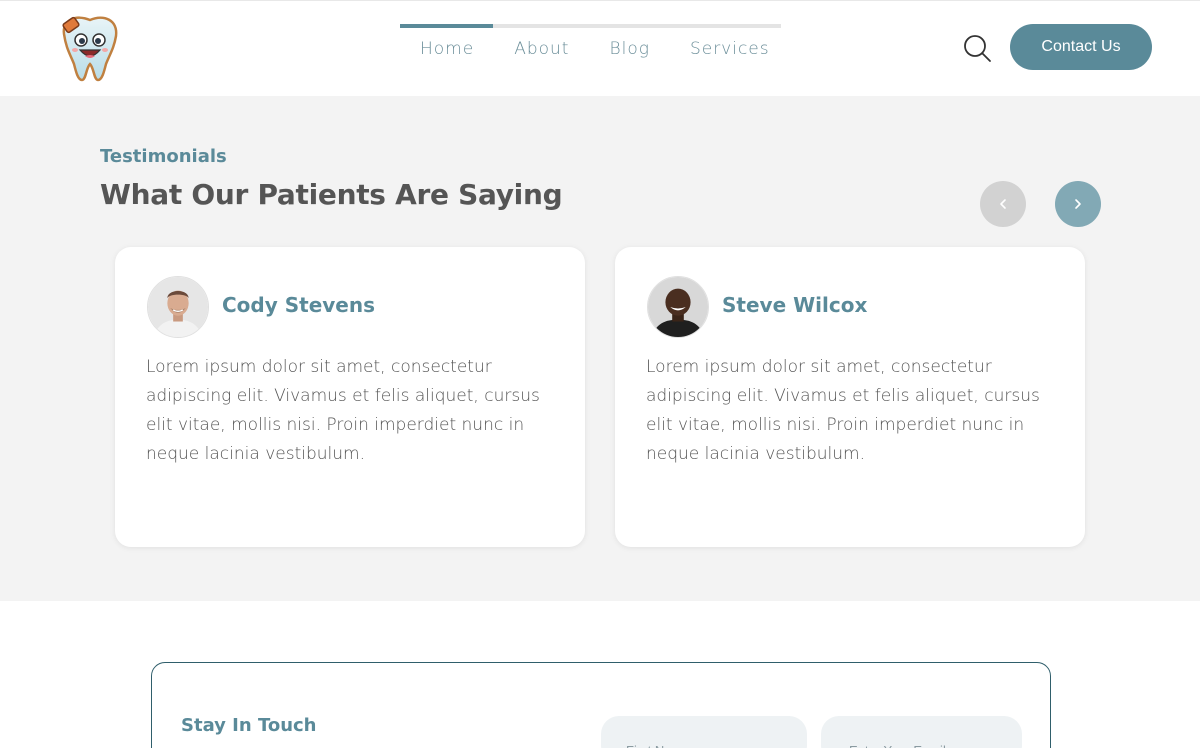 This screenshot has height=748, width=1200. What do you see at coordinates (601, 705) in the screenshot?
I see `newsletter-box: Stay In Touch` at bounding box center [601, 705].